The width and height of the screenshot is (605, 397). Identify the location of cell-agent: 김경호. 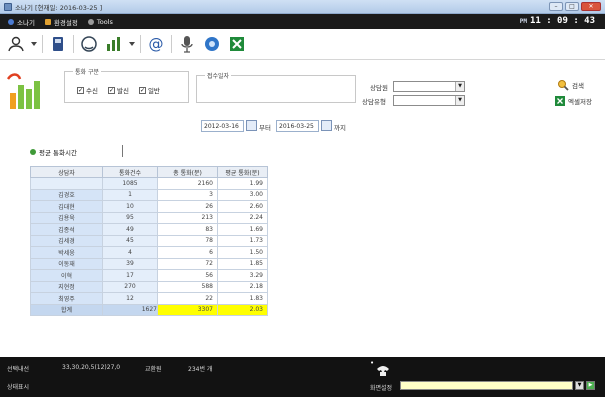
(66, 194).